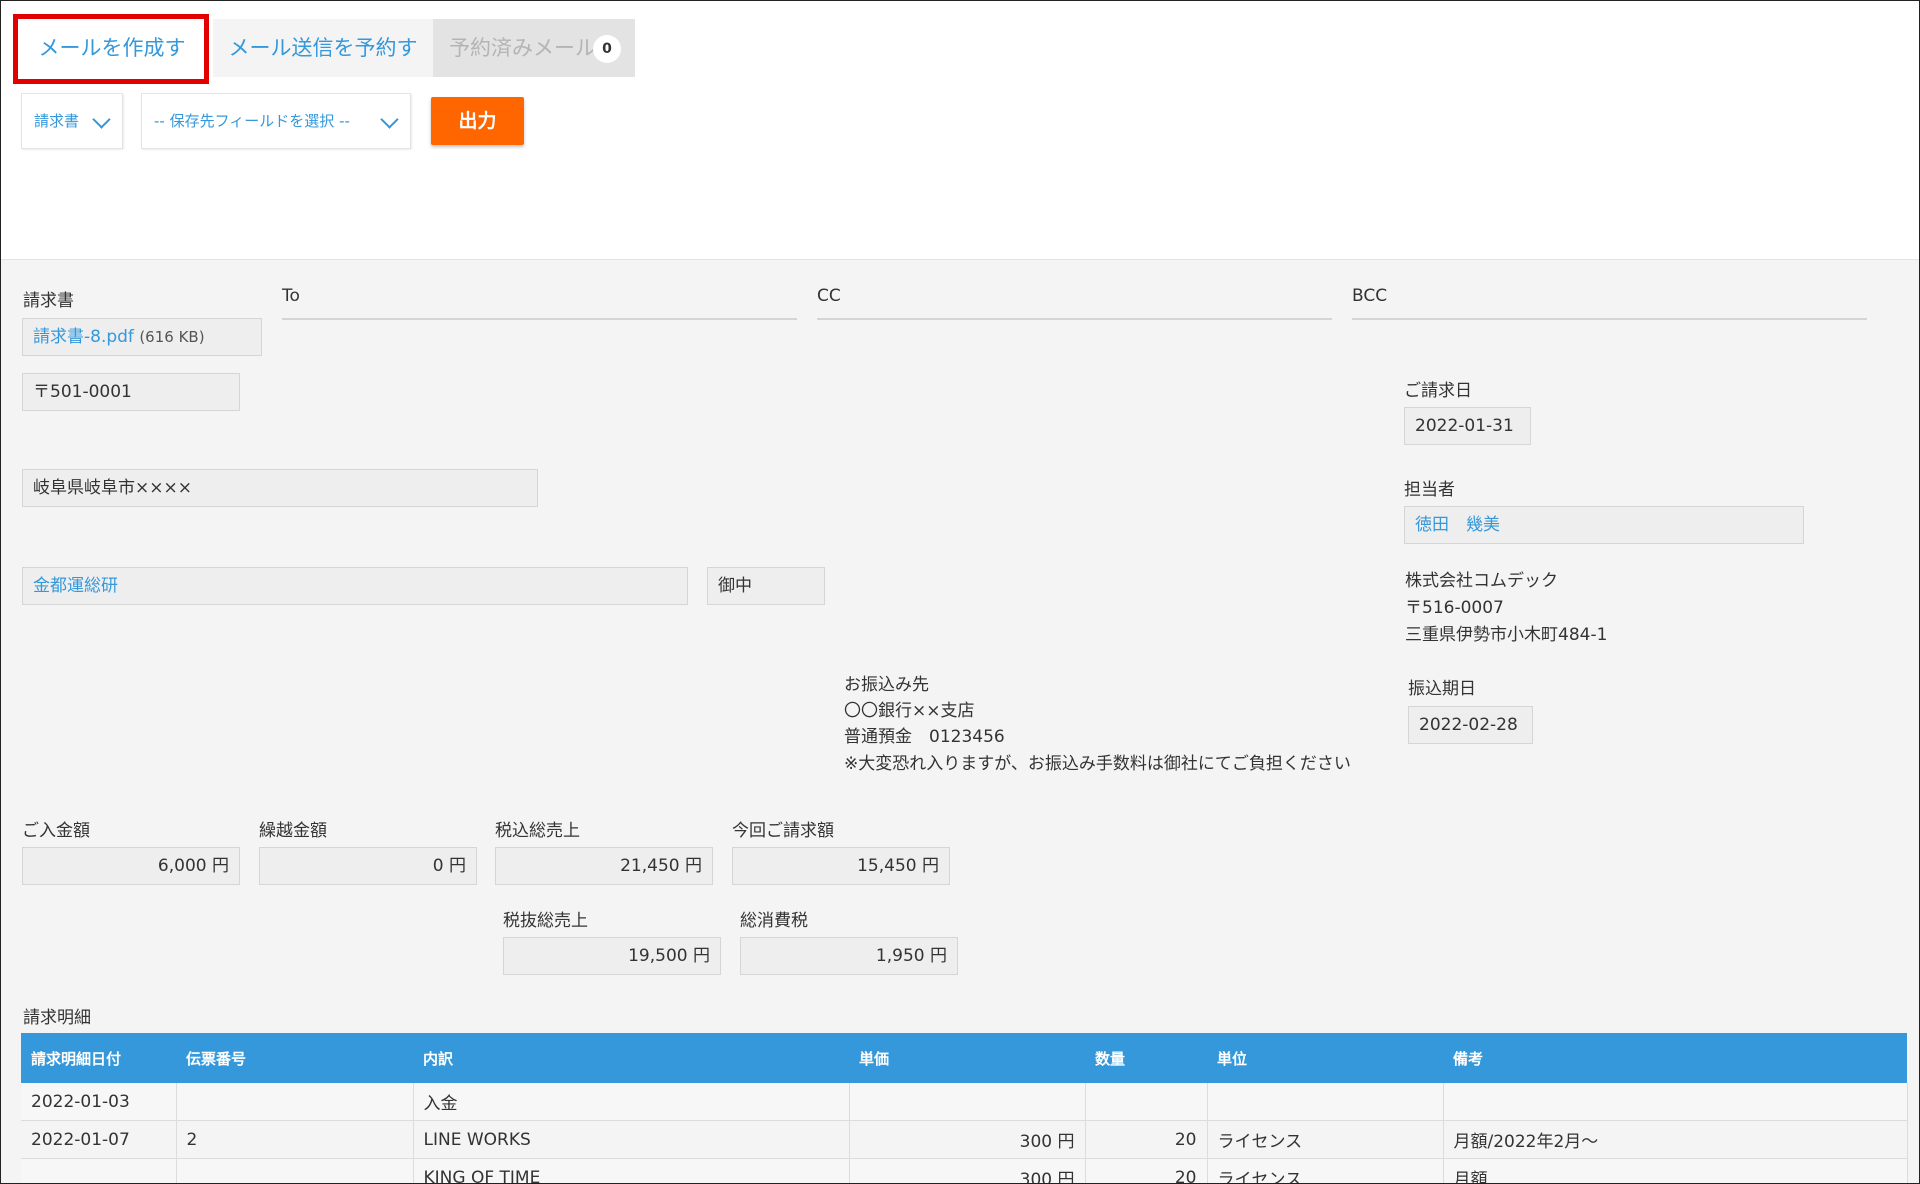 The width and height of the screenshot is (1920, 1184). What do you see at coordinates (1467, 426) in the screenshot?
I see `invoice-date-field: 2022-01-31` at bounding box center [1467, 426].